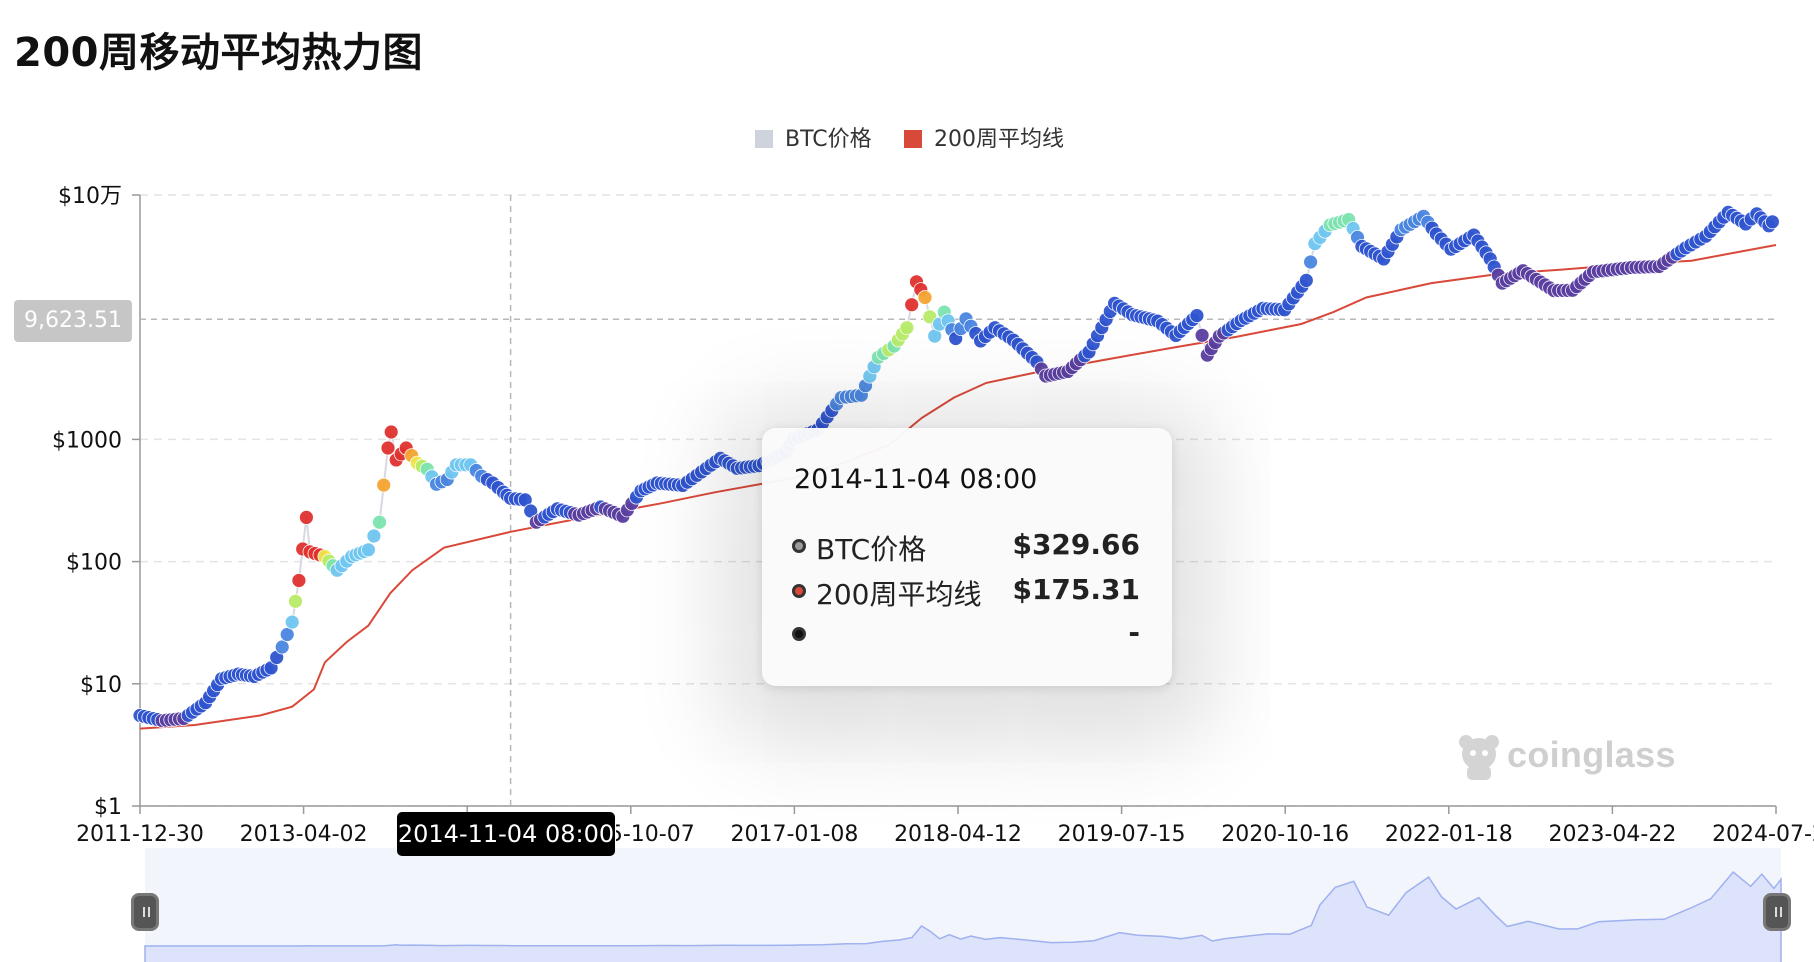 The width and height of the screenshot is (1814, 962). What do you see at coordinates (799, 591) in the screenshot?
I see `ma-dot-icon` at bounding box center [799, 591].